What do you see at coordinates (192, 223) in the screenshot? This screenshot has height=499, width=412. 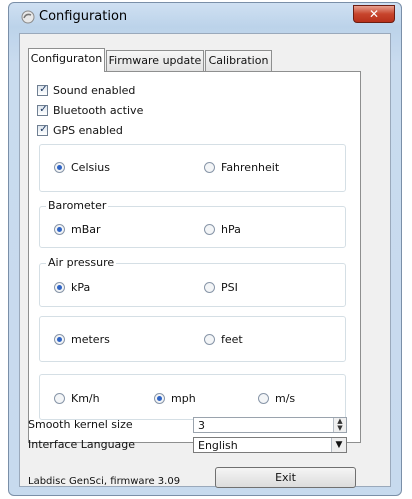 I see `barometer-group: Barometer mBar hPa` at bounding box center [192, 223].